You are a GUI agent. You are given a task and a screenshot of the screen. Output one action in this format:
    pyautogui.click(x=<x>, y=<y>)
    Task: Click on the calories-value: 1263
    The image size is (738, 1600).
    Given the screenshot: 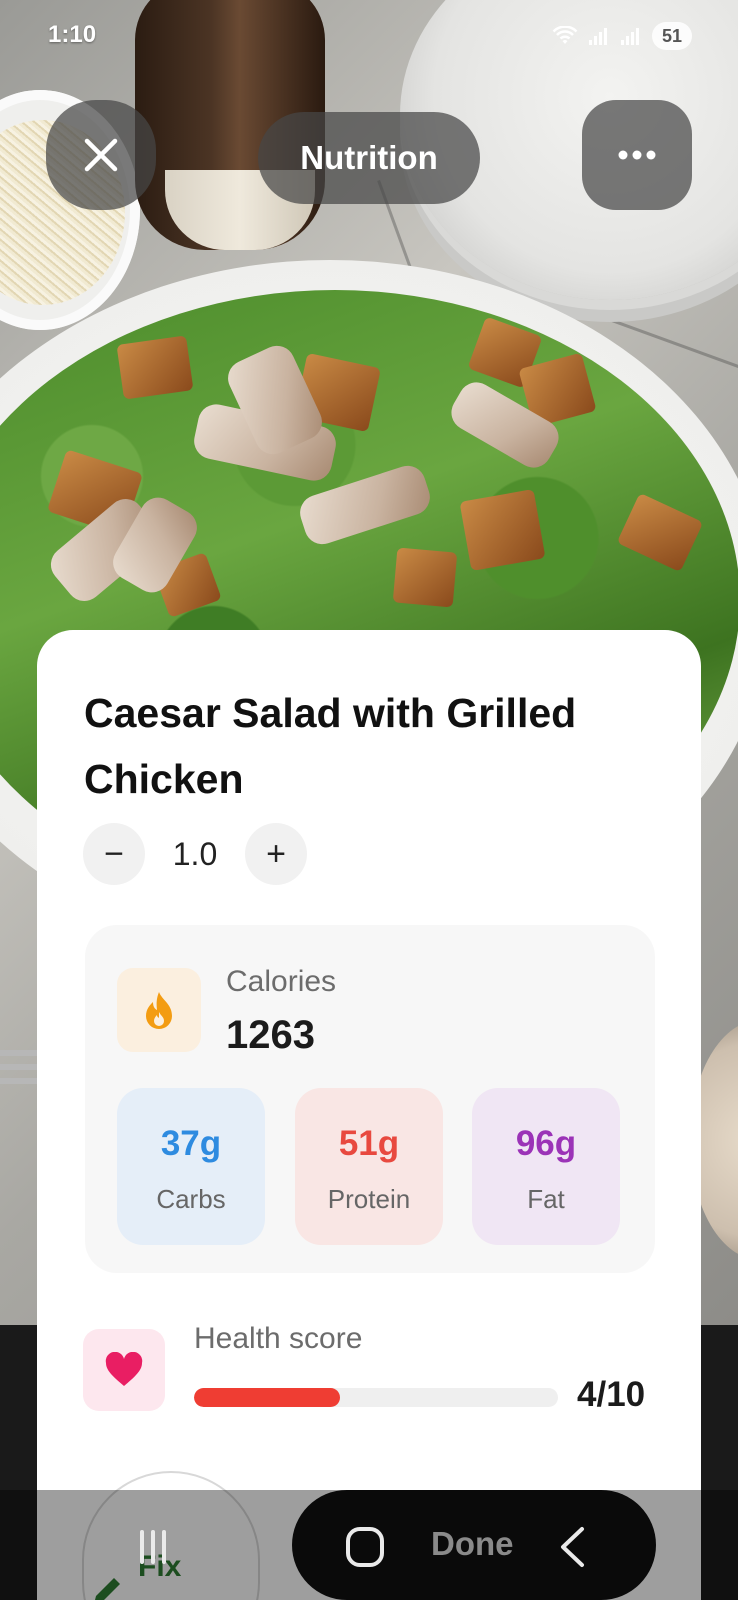 What is the action you would take?
    pyautogui.click(x=270, y=1035)
    